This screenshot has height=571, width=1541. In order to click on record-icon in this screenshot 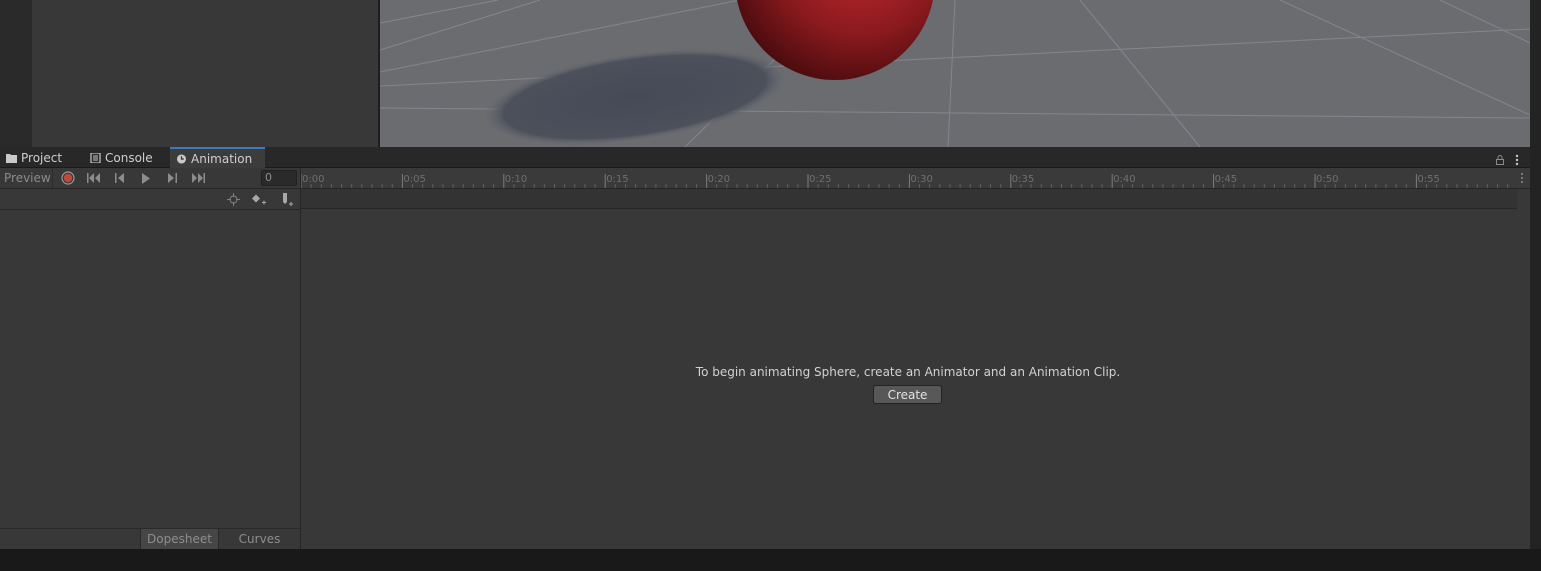, I will do `click(68, 178)`.